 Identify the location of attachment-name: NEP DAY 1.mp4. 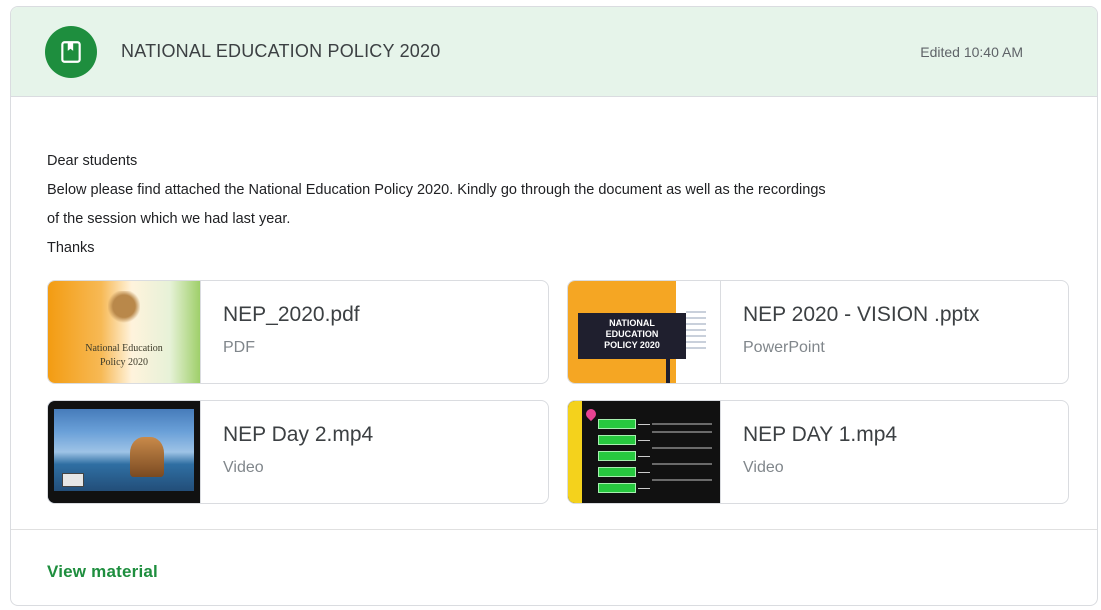
(820, 434).